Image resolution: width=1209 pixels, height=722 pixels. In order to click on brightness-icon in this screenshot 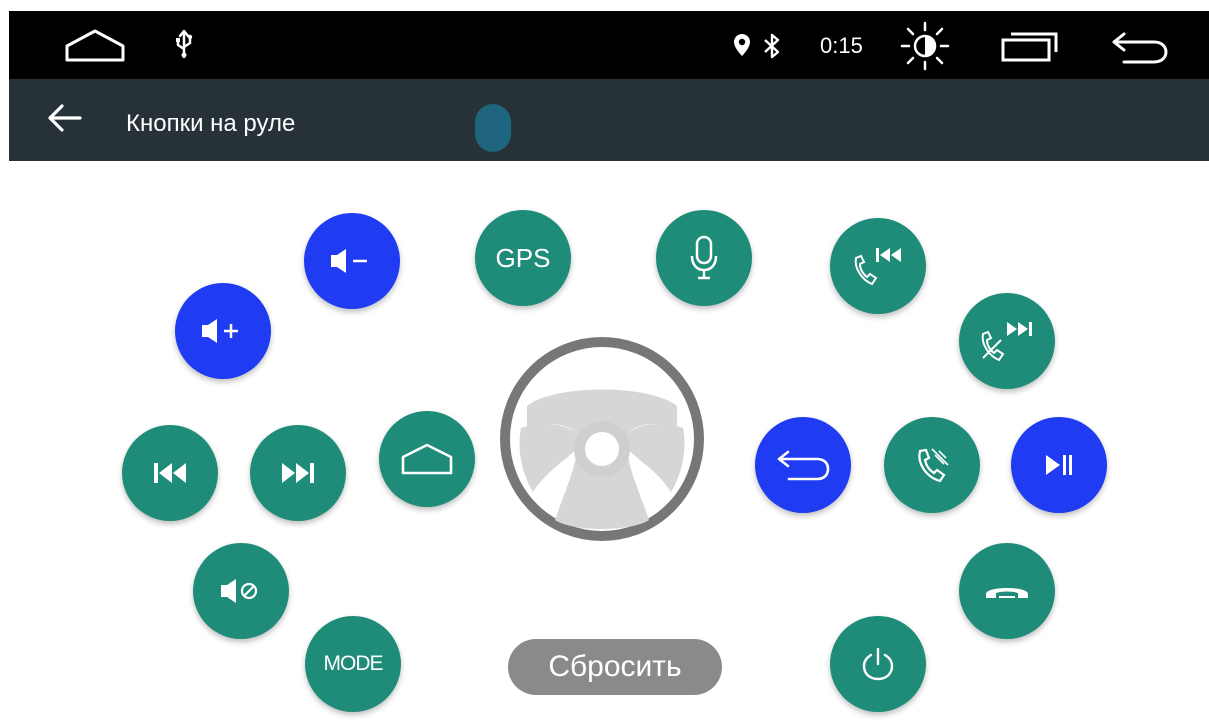, I will do `click(925, 46)`.